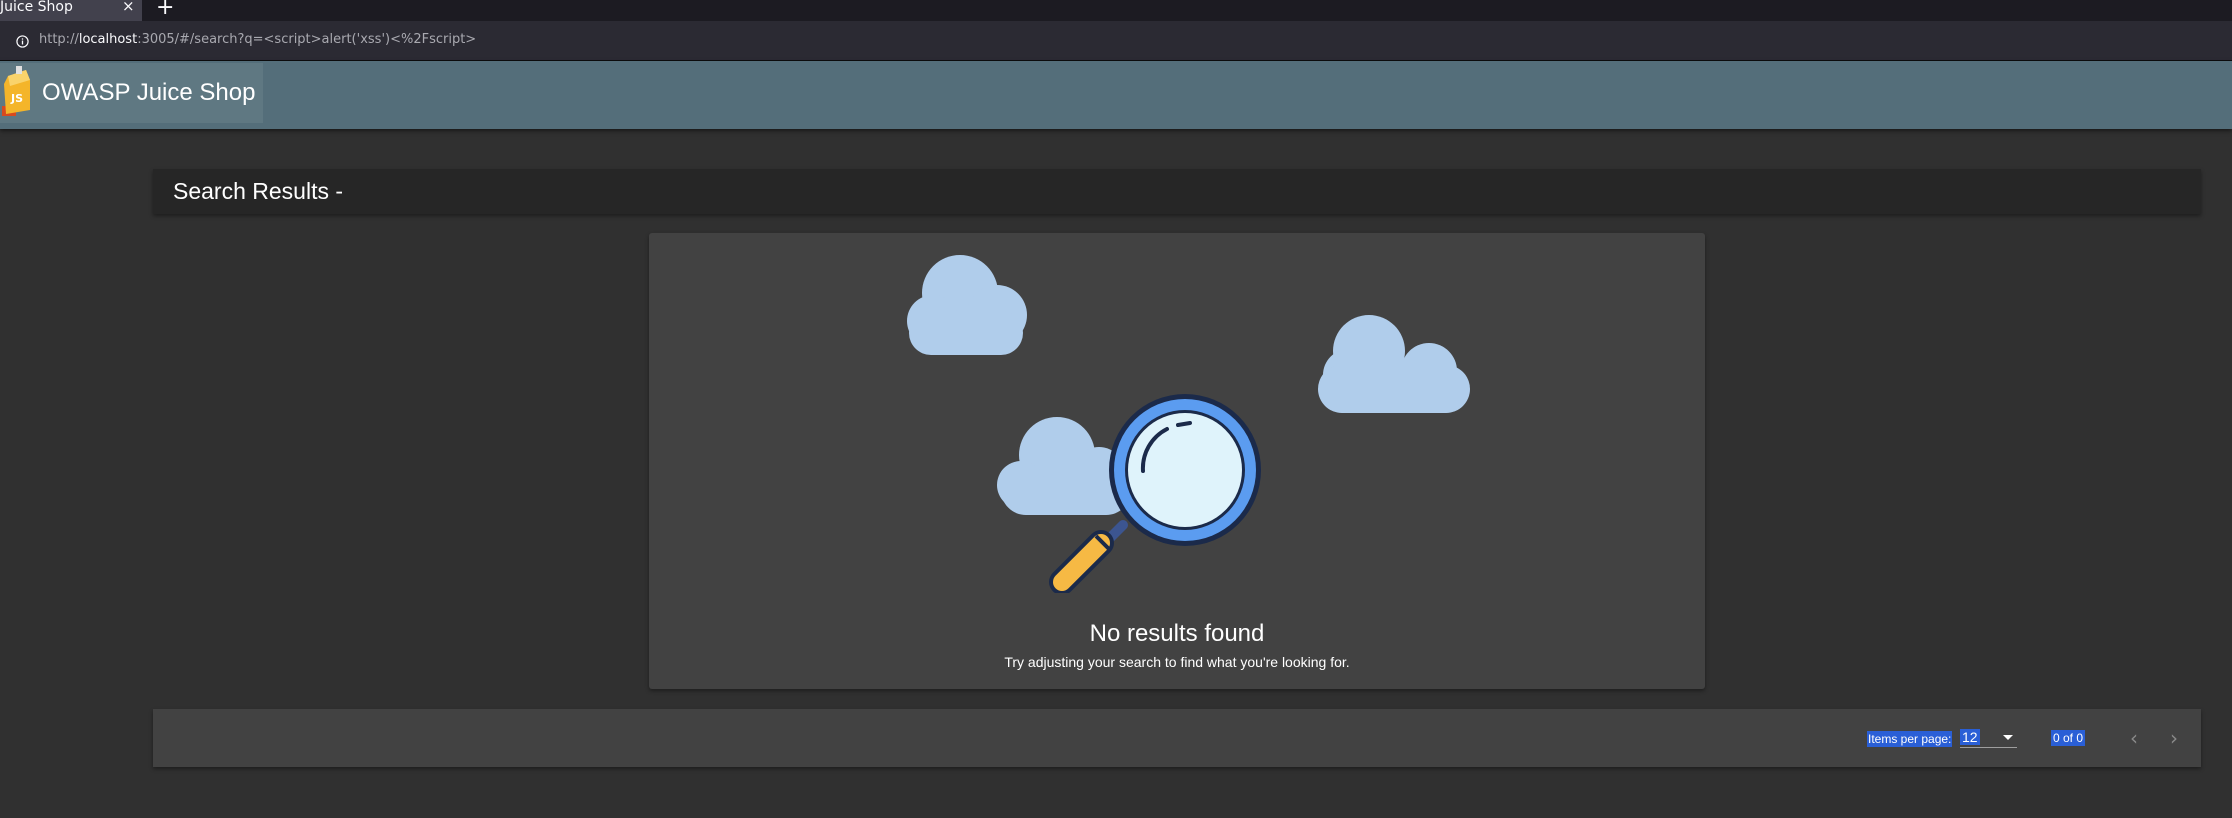 The height and width of the screenshot is (818, 2232). I want to click on browser-tab: Juice Shop ×, so click(71, 10).